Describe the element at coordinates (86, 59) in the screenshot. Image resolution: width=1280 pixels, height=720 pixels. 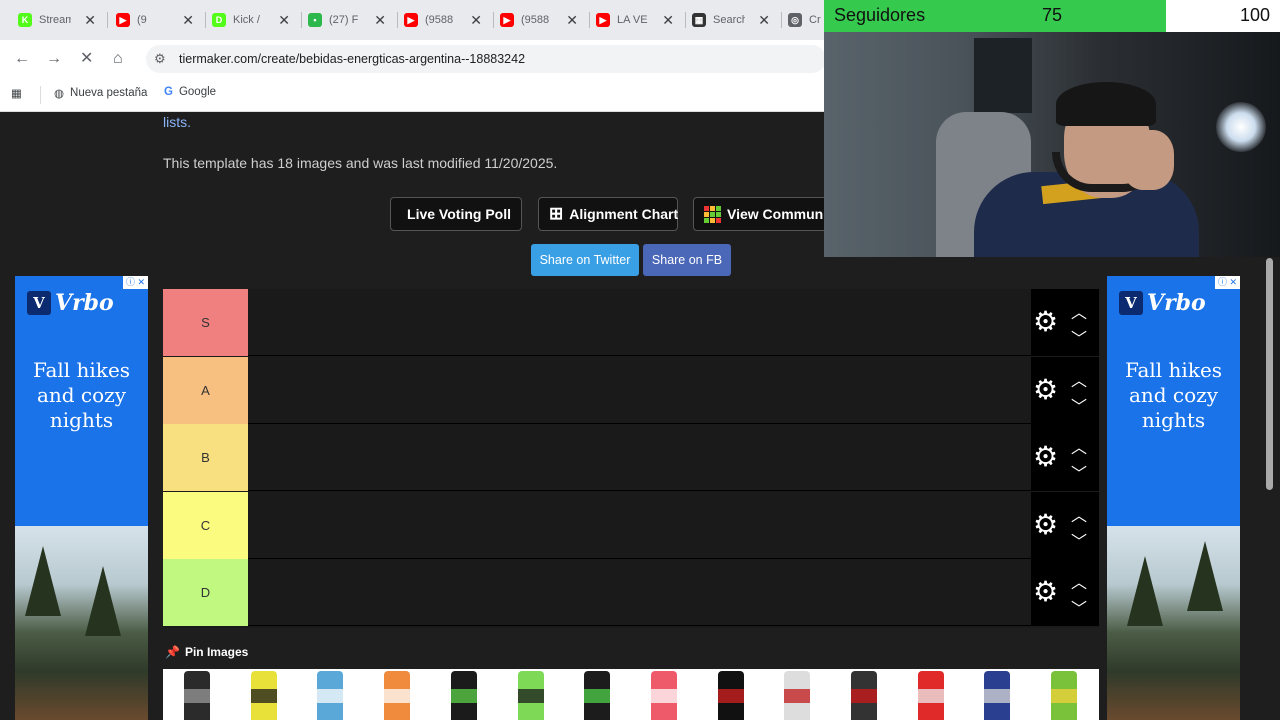
I see `stop-loading-icon: ✕` at that location.